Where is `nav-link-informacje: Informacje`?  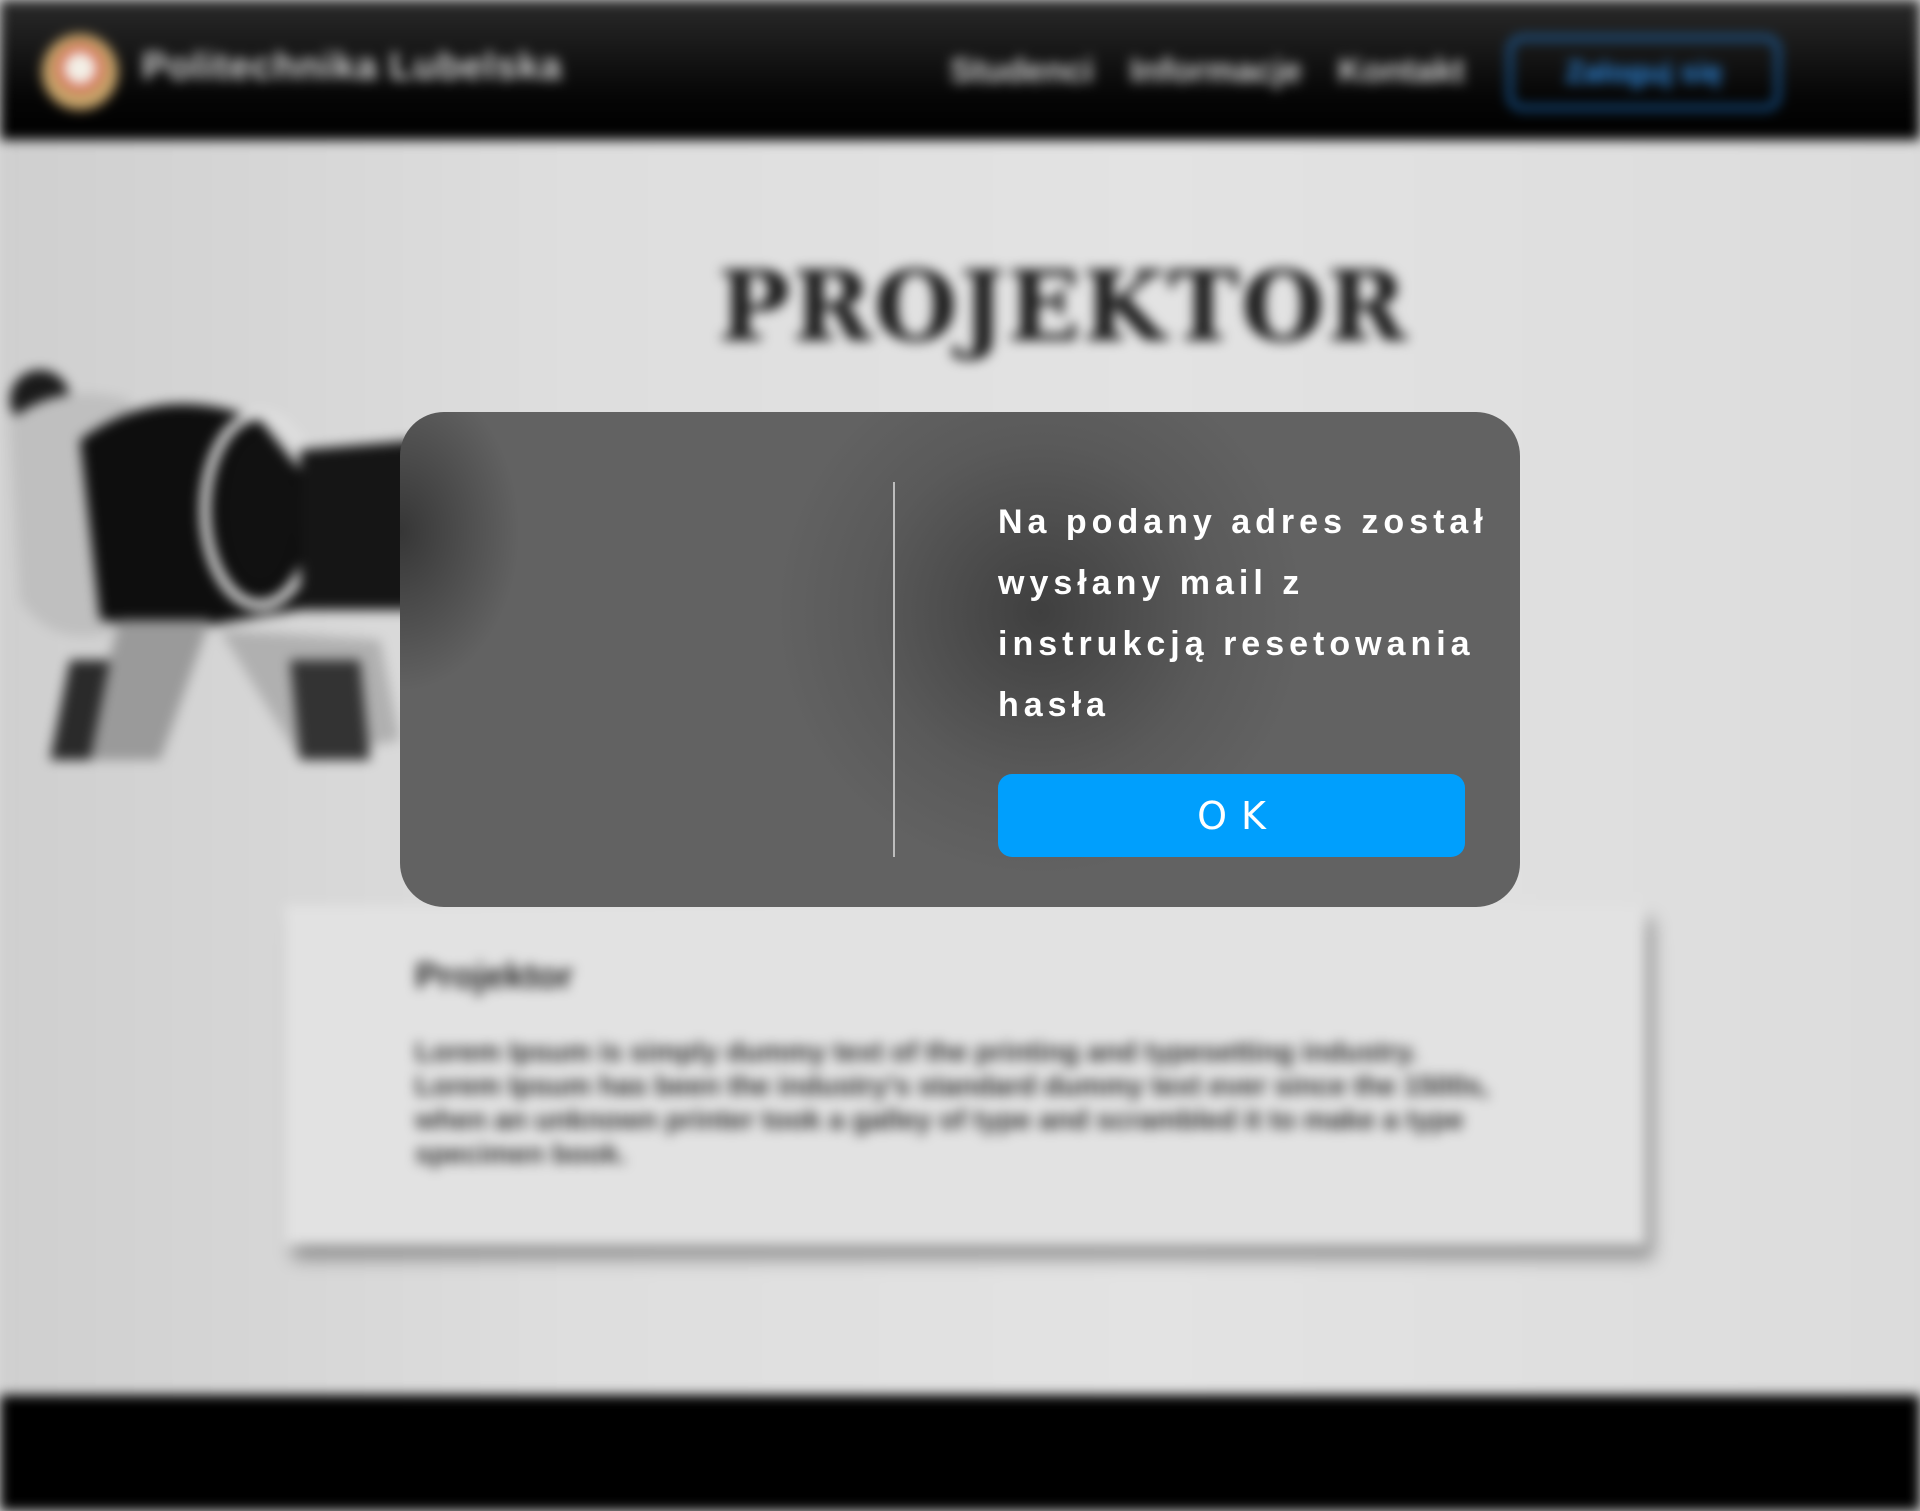
nav-link-informacje: Informacje is located at coordinates (1216, 71).